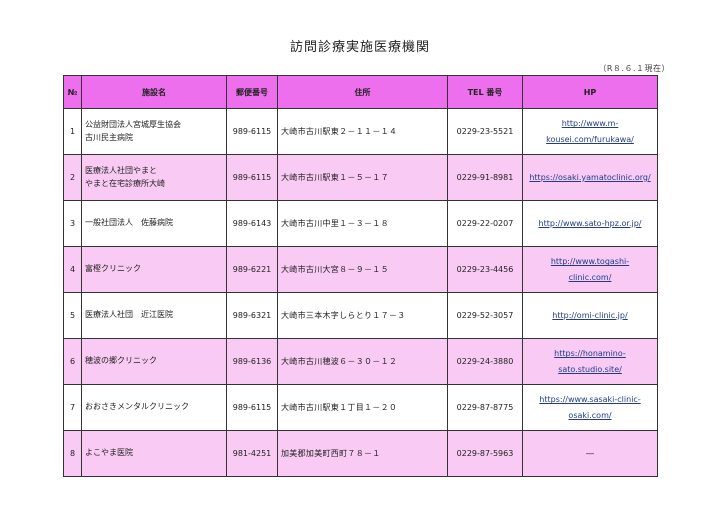  I want to click on homepage: http://www.m-kousei.com/furukawa/, so click(590, 131).